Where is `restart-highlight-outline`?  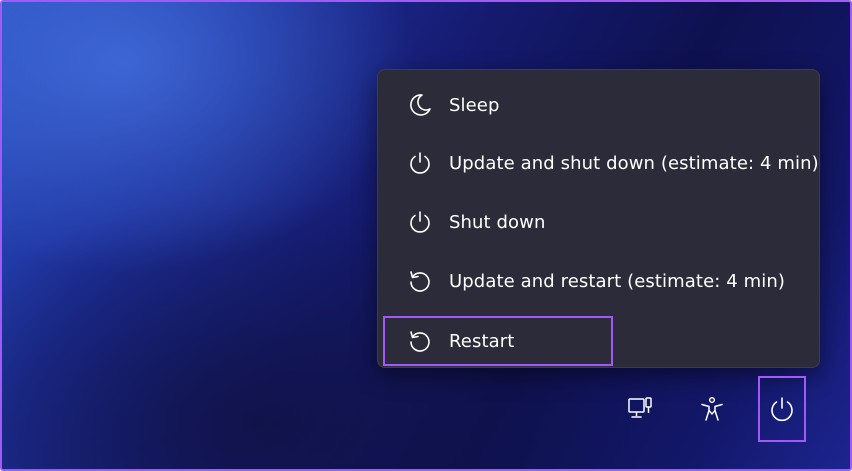
restart-highlight-outline is located at coordinates (498, 341).